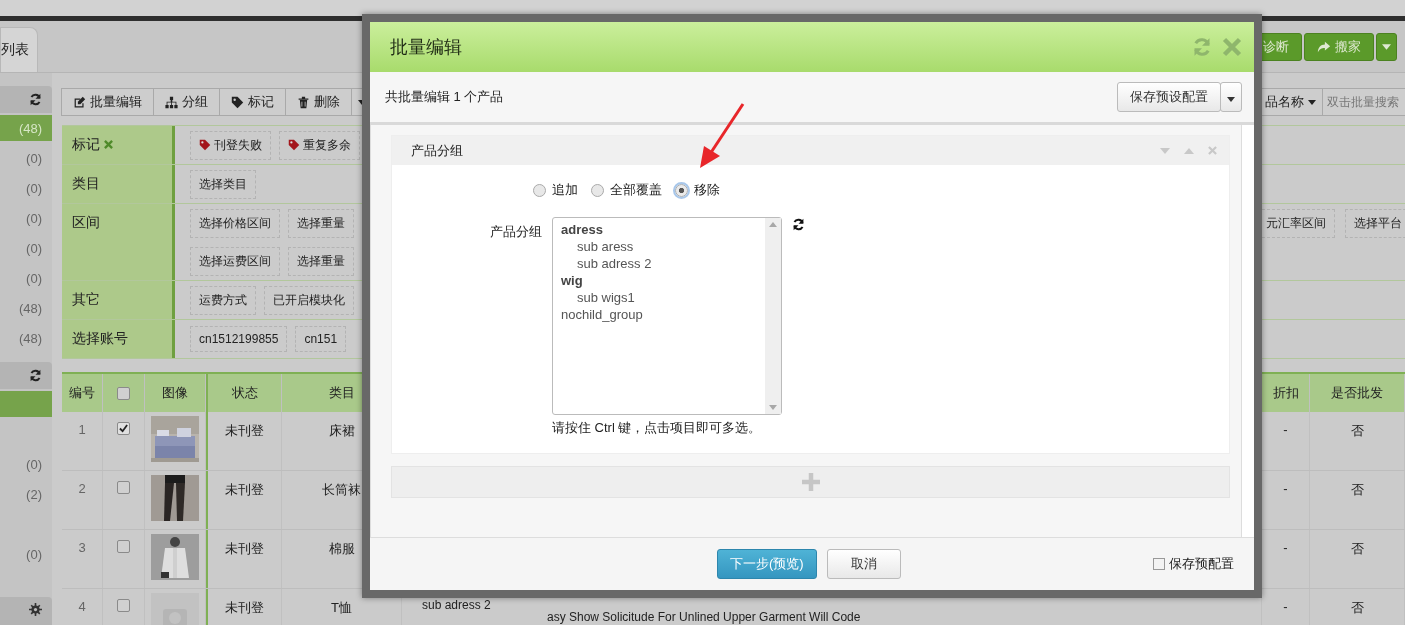 Image resolution: width=1405 pixels, height=625 pixels. I want to click on group-button: 分组, so click(186, 102).